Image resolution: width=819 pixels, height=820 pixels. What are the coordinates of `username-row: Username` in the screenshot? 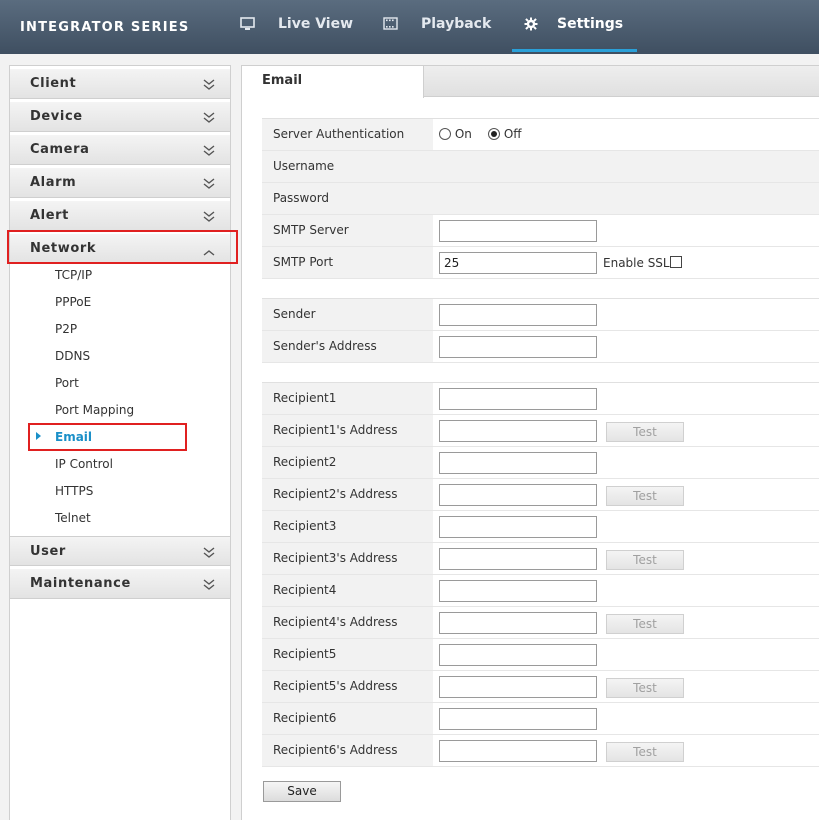 It's located at (540, 167).